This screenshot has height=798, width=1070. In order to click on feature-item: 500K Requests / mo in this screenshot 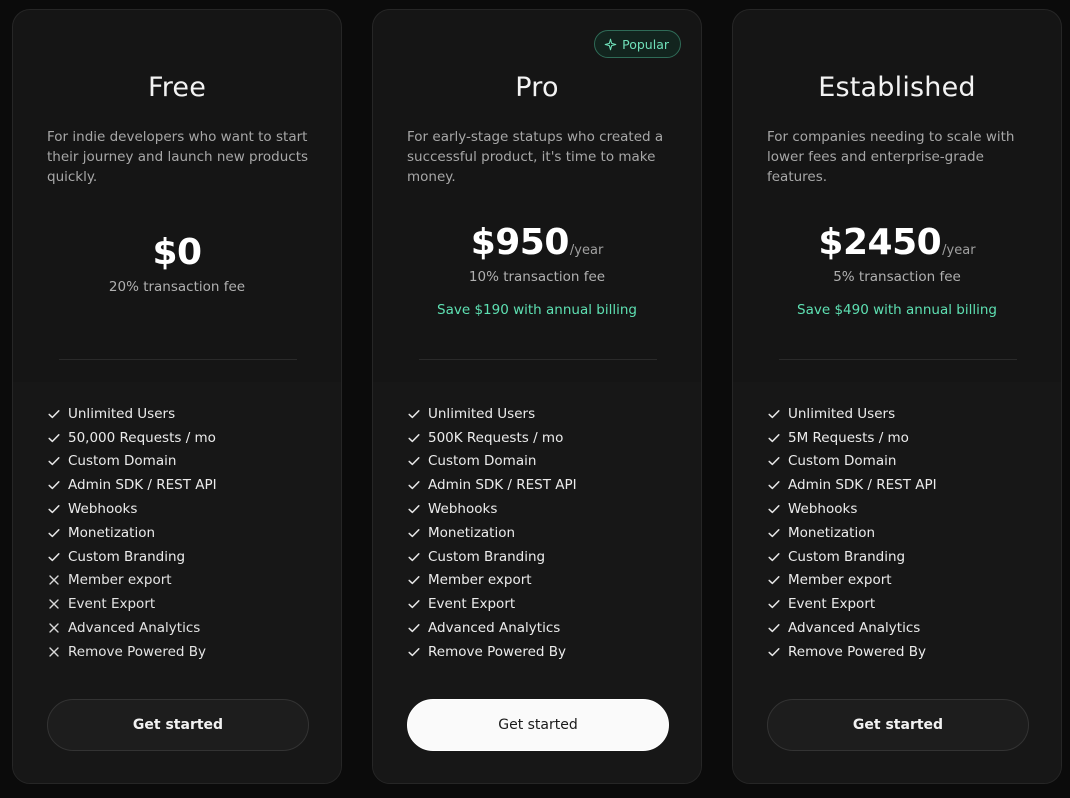, I will do `click(542, 438)`.